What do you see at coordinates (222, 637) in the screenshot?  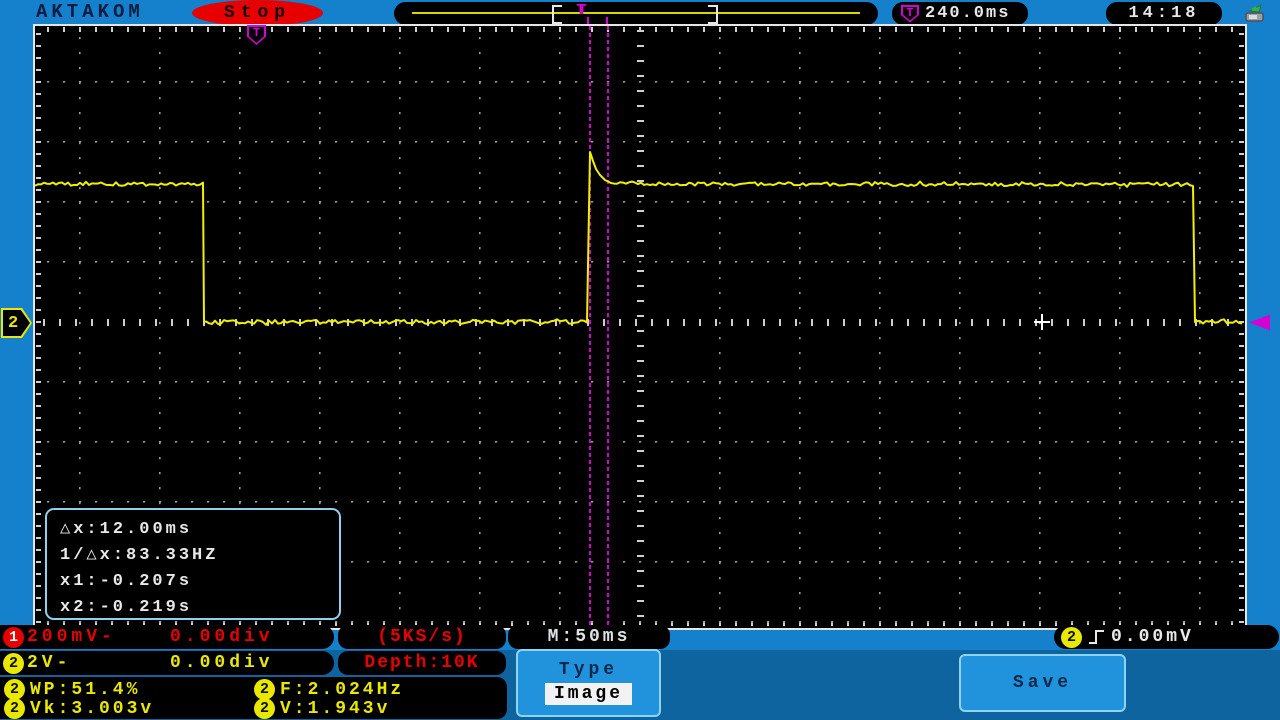 I see `ch1-offset: 0.00div` at bounding box center [222, 637].